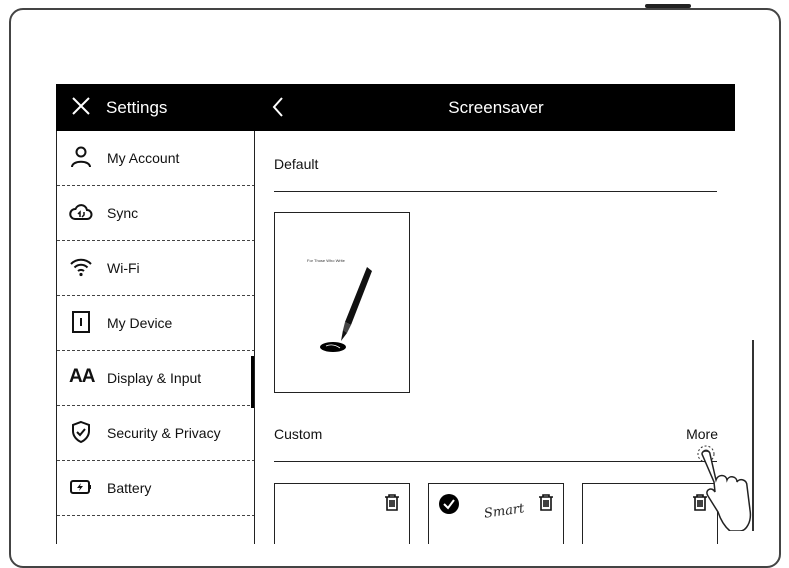  What do you see at coordinates (449, 504) in the screenshot?
I see `selected-check-icon` at bounding box center [449, 504].